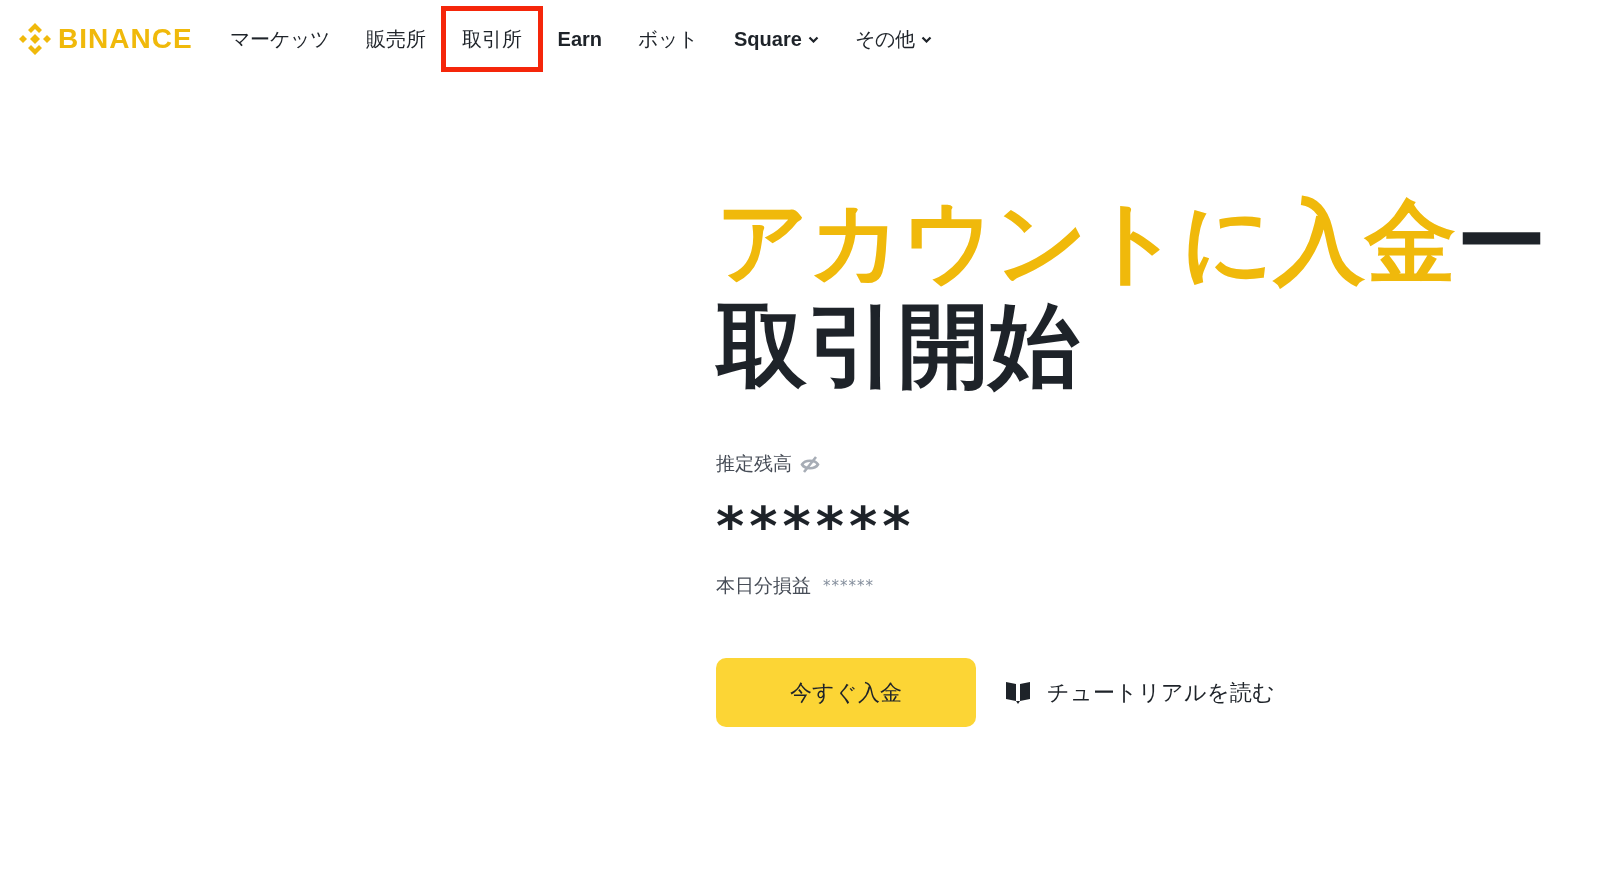  Describe the element at coordinates (754, 464) in the screenshot. I see `balance-label: 推定残高` at that location.